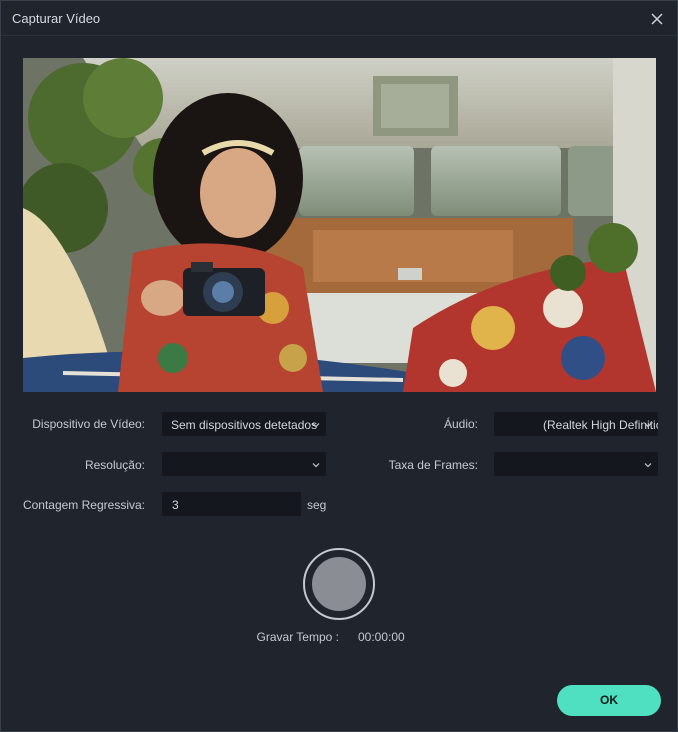 The image size is (678, 732). Describe the element at coordinates (600, 425) in the screenshot. I see `audio-value: (Realtek High Definition Audio)` at that location.